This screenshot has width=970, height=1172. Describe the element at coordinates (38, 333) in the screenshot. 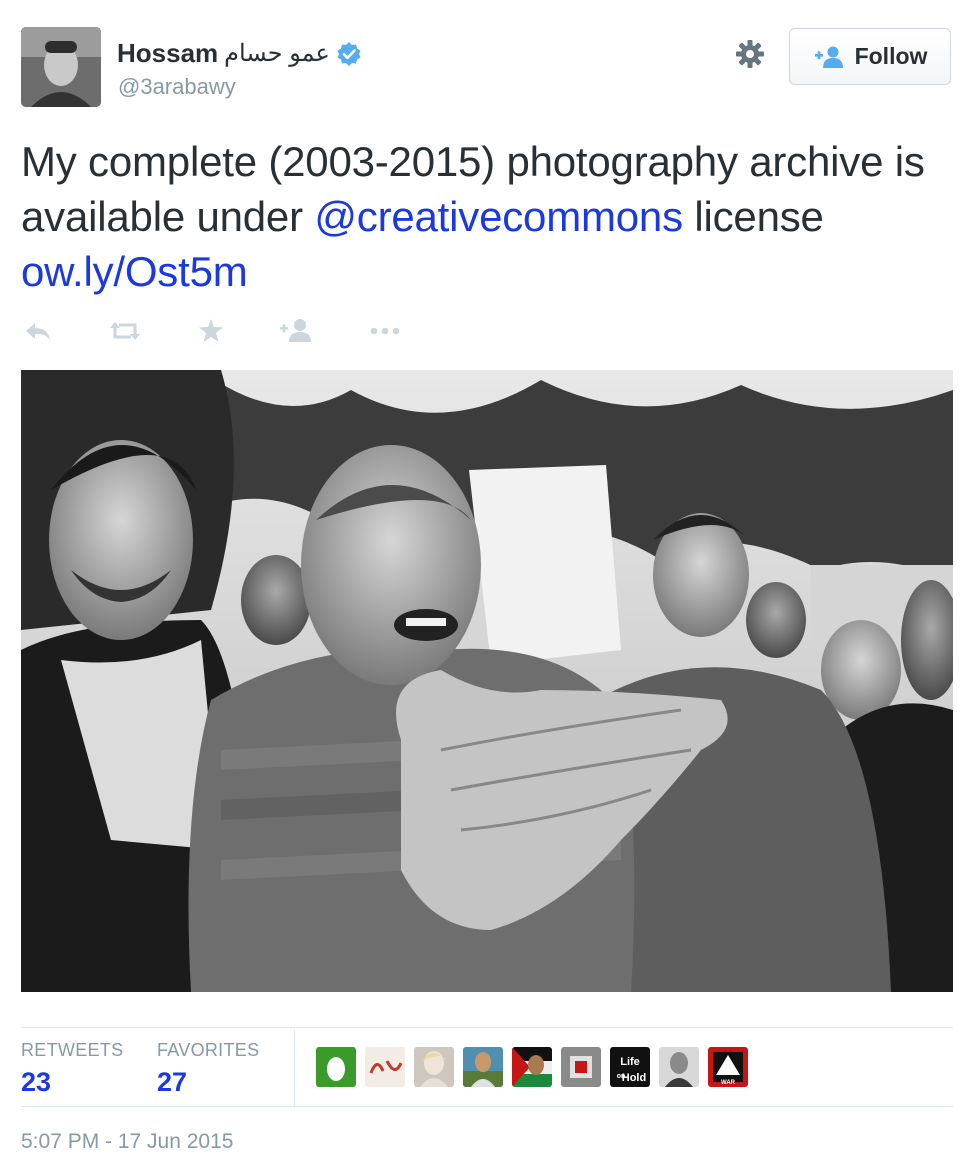

I see `reply-icon` at that location.